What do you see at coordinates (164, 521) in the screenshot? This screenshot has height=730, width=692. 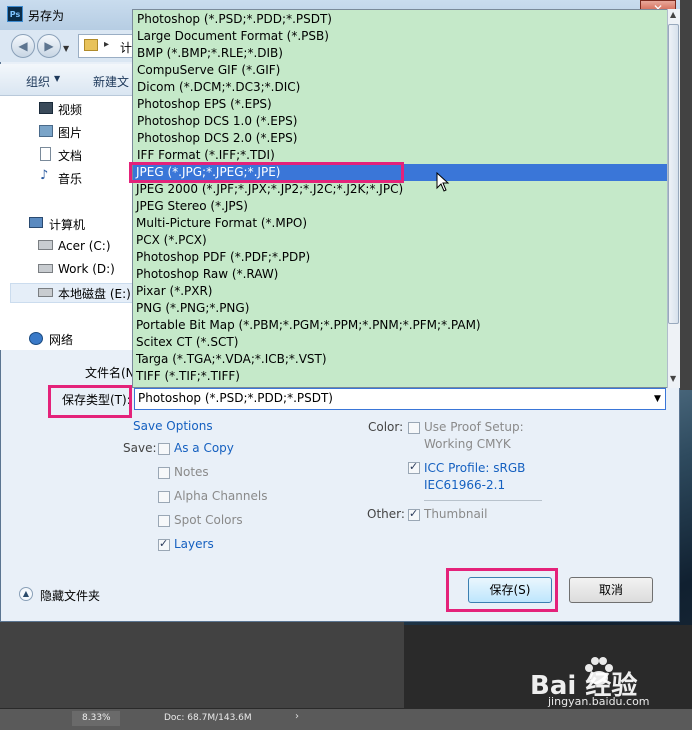 I see `spot-colors-checkbox` at bounding box center [164, 521].